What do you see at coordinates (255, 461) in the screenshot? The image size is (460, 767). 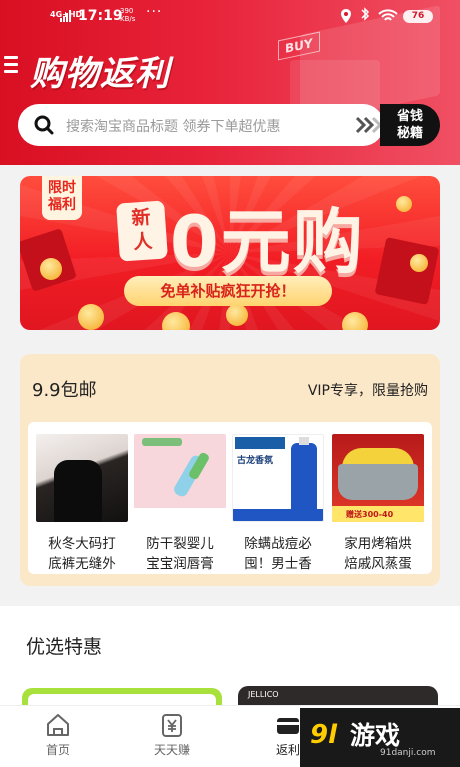 I see `product-image-label: 古龙香氛` at bounding box center [255, 461].